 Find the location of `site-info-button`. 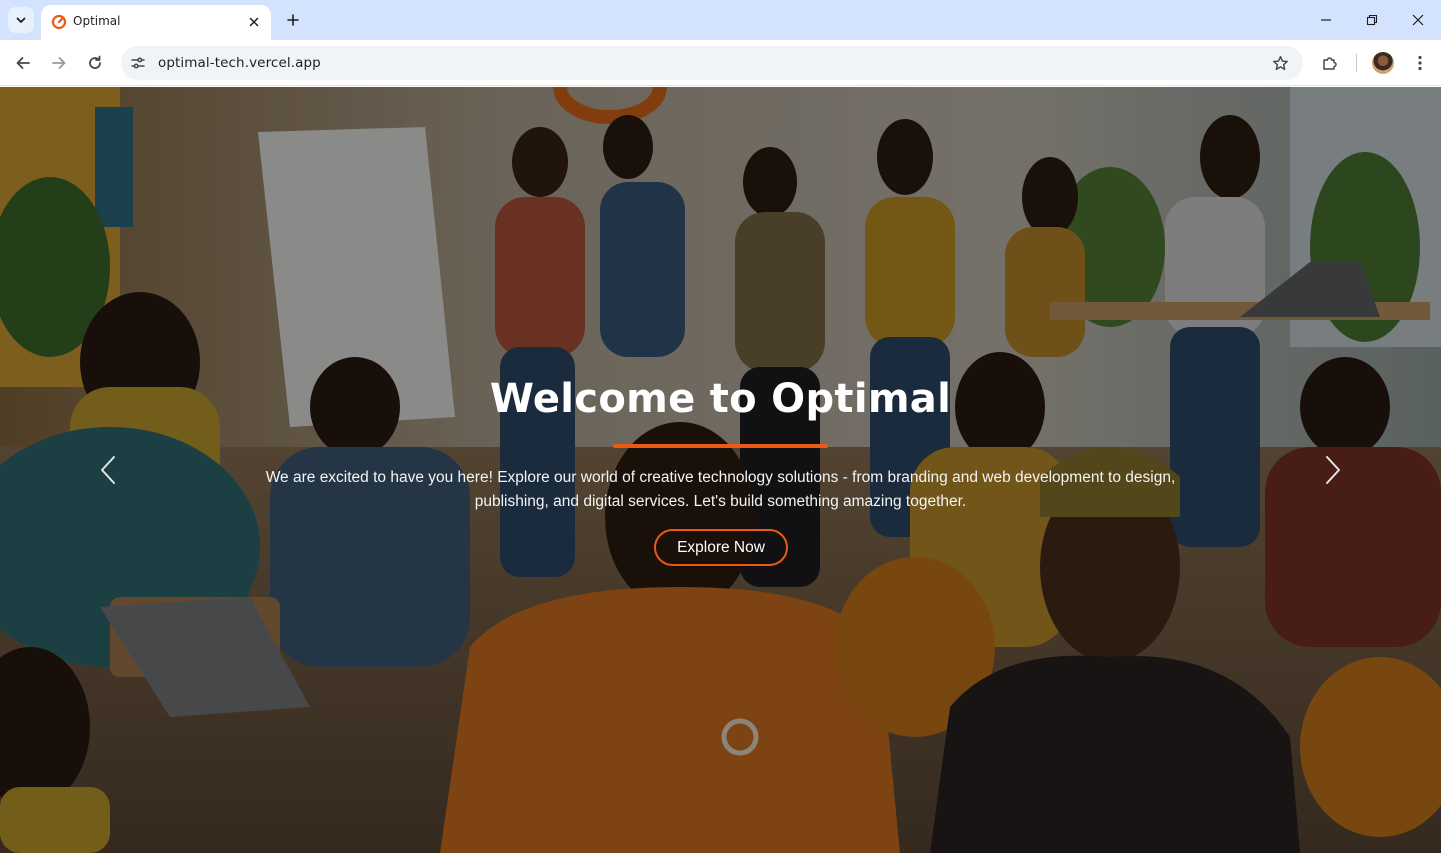

site-info-button is located at coordinates (138, 63).